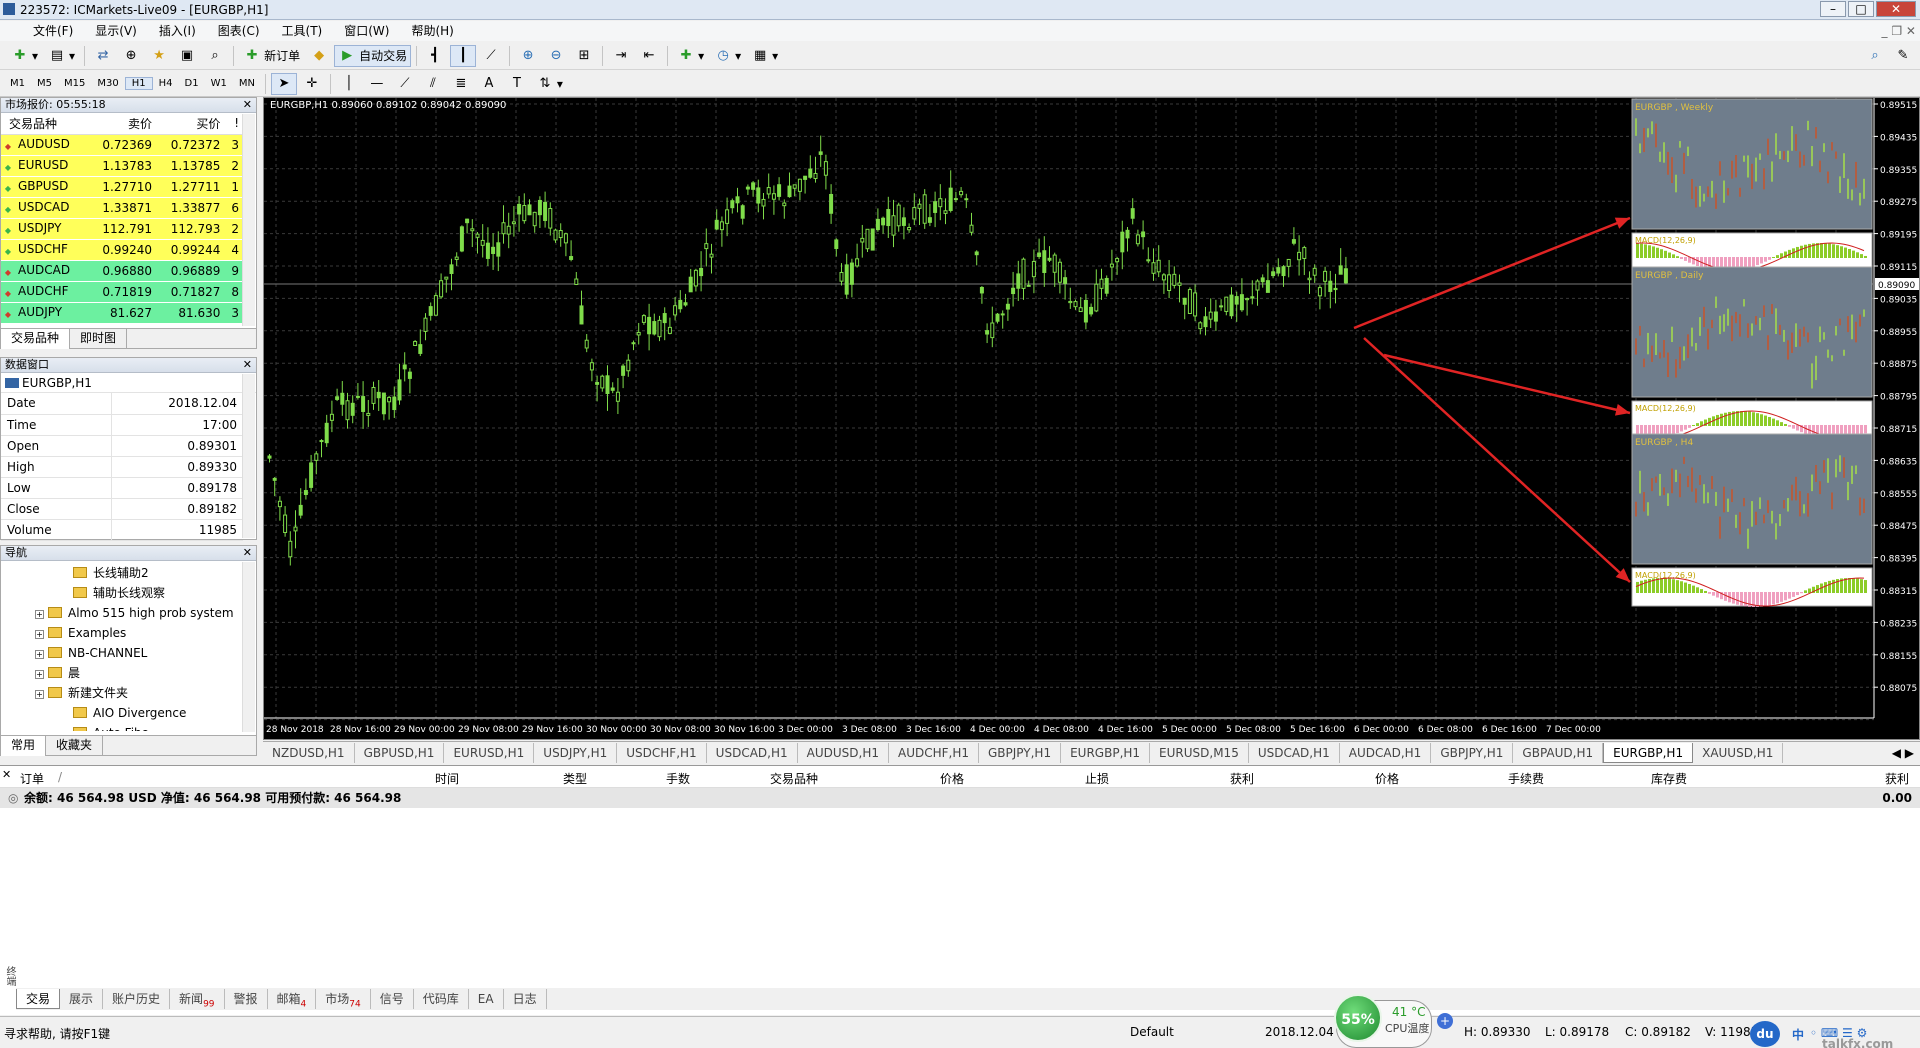 Image resolution: width=1920 pixels, height=1048 pixels. Describe the element at coordinates (405, 84) in the screenshot. I see `trendline-tool: ⟋` at that location.